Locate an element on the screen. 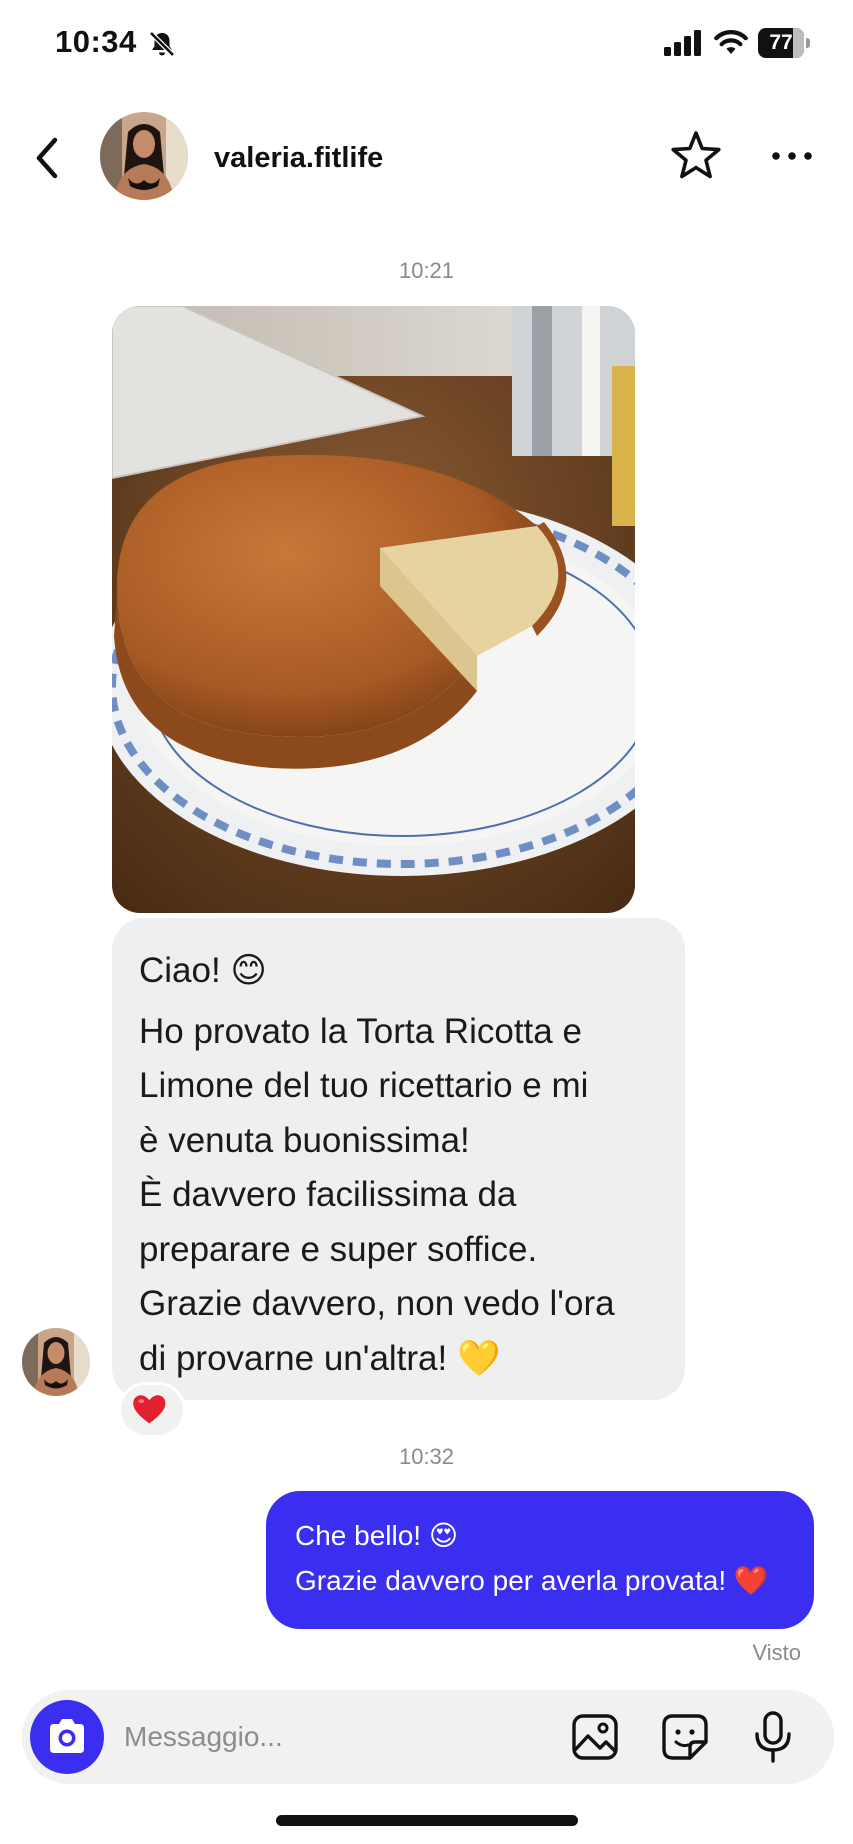  star-icon is located at coordinates (696, 156).